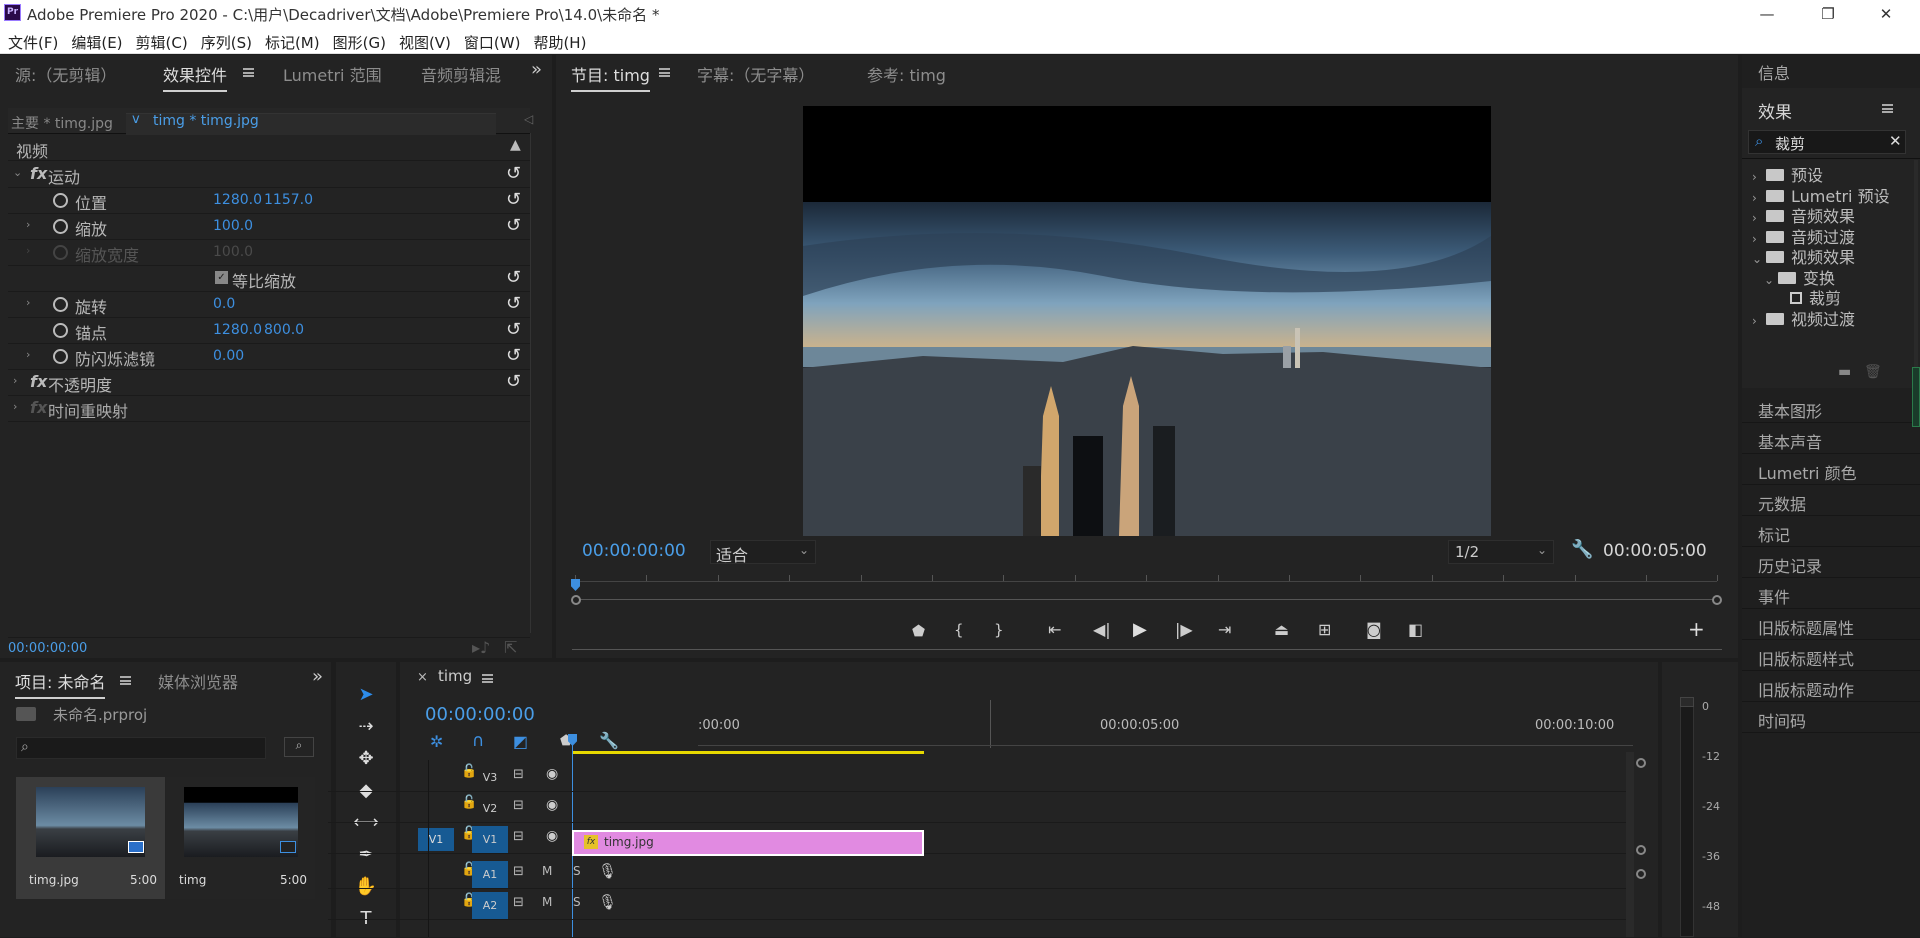  I want to click on tab-reference: 参考: timg, so click(906, 74).